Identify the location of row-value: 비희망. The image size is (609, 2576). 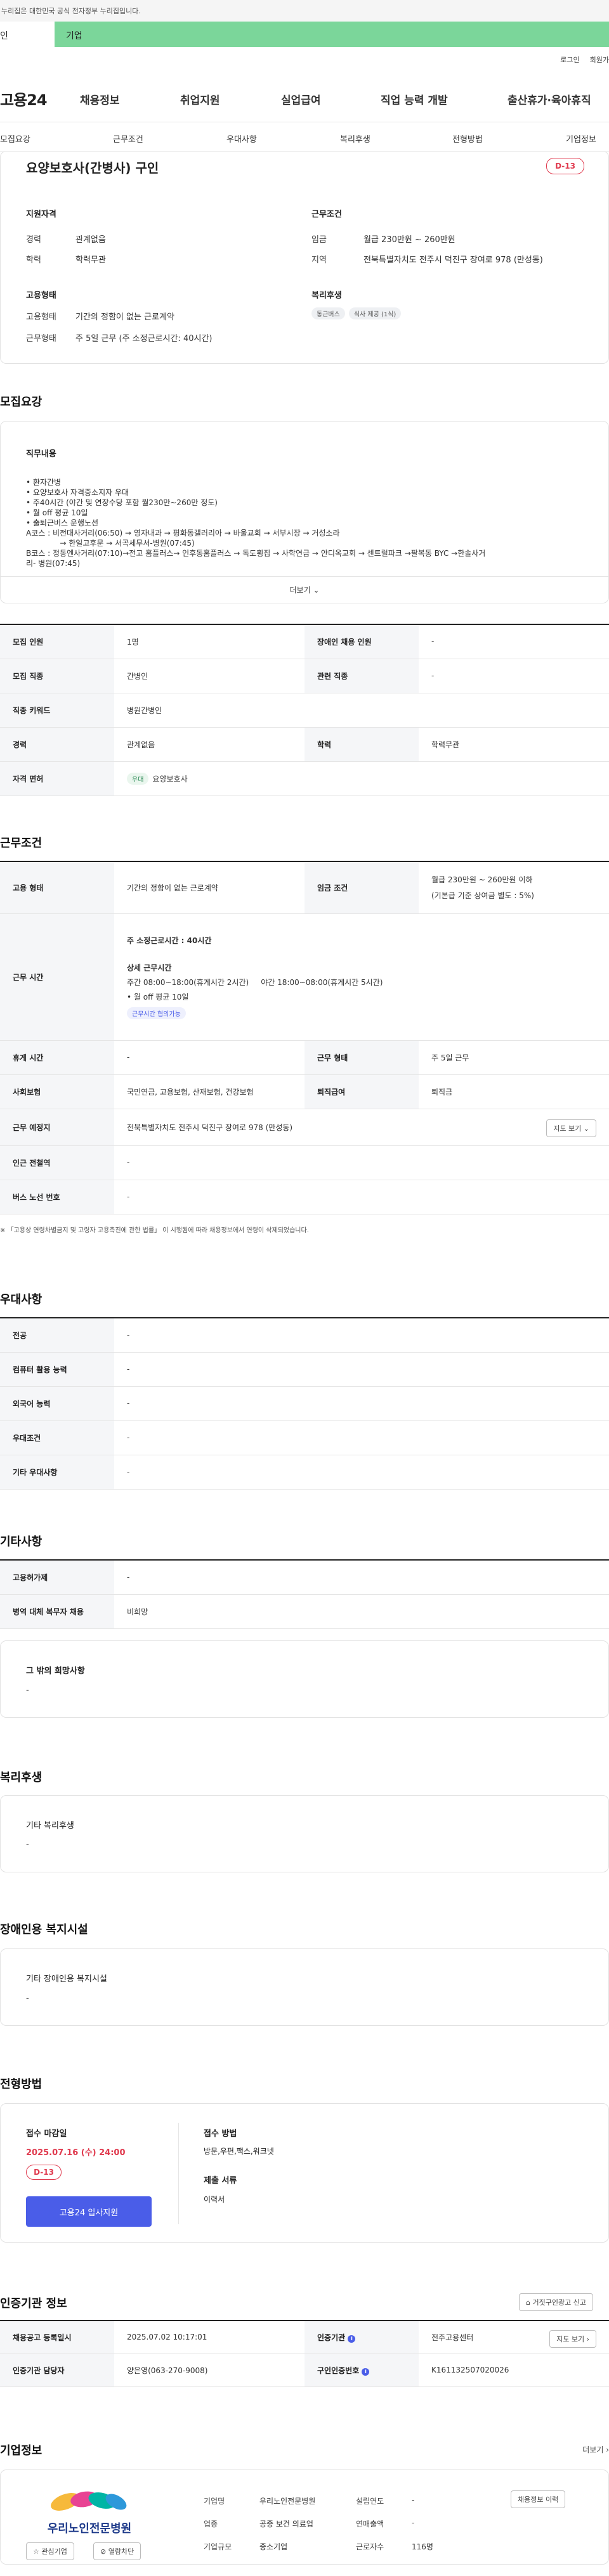
(361, 1611).